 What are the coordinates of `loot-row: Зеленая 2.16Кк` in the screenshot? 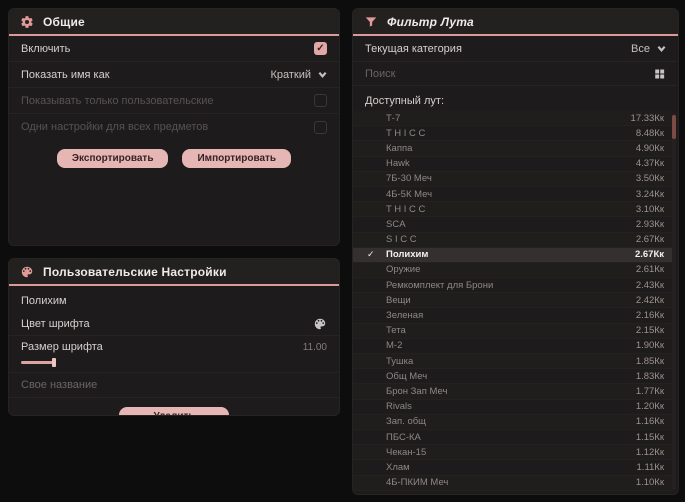 It's located at (512, 316).